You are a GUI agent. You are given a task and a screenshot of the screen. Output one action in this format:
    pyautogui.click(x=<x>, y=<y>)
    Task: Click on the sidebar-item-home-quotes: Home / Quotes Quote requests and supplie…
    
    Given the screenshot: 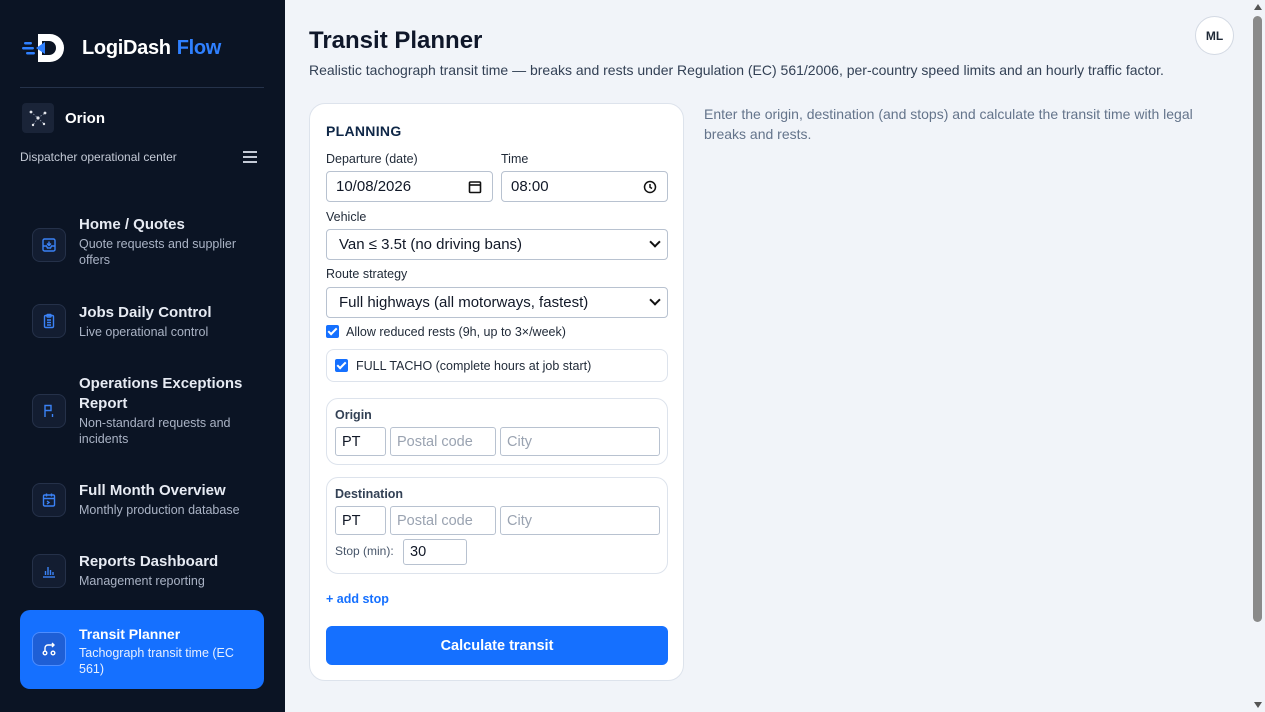 What is the action you would take?
    pyautogui.click(x=142, y=242)
    